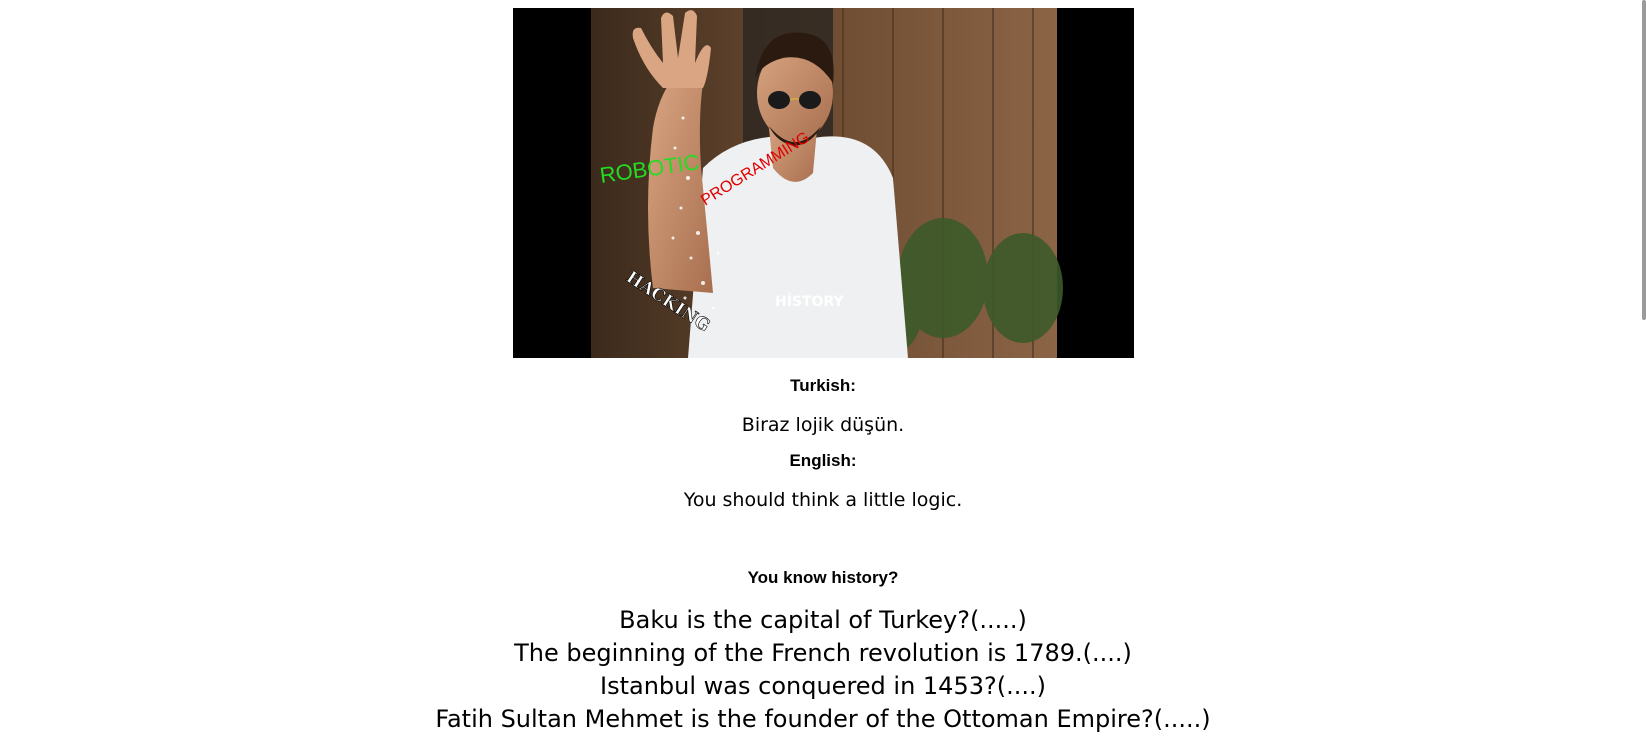 Image resolution: width=1646 pixels, height=737 pixels. What do you see at coordinates (1643, 368) in the screenshot?
I see `page-scrollbar` at bounding box center [1643, 368].